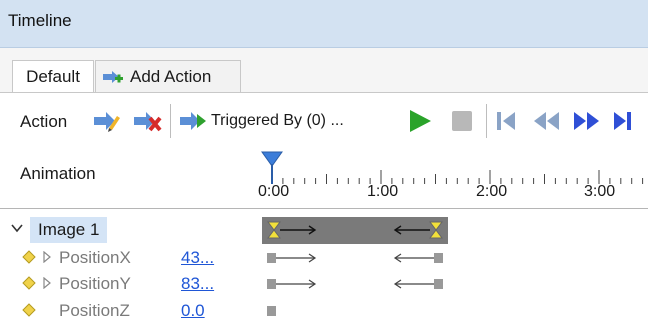 This screenshot has width=648, height=326. I want to click on add-action-tab: Add Action, so click(168, 76).